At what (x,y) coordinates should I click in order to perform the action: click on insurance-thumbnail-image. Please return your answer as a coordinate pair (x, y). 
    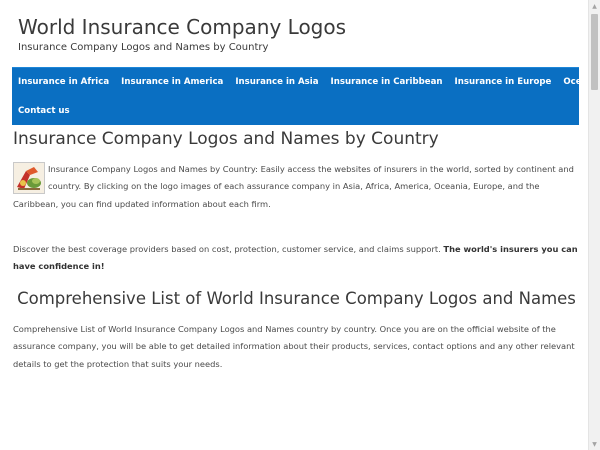
    Looking at the image, I should click on (29, 178).